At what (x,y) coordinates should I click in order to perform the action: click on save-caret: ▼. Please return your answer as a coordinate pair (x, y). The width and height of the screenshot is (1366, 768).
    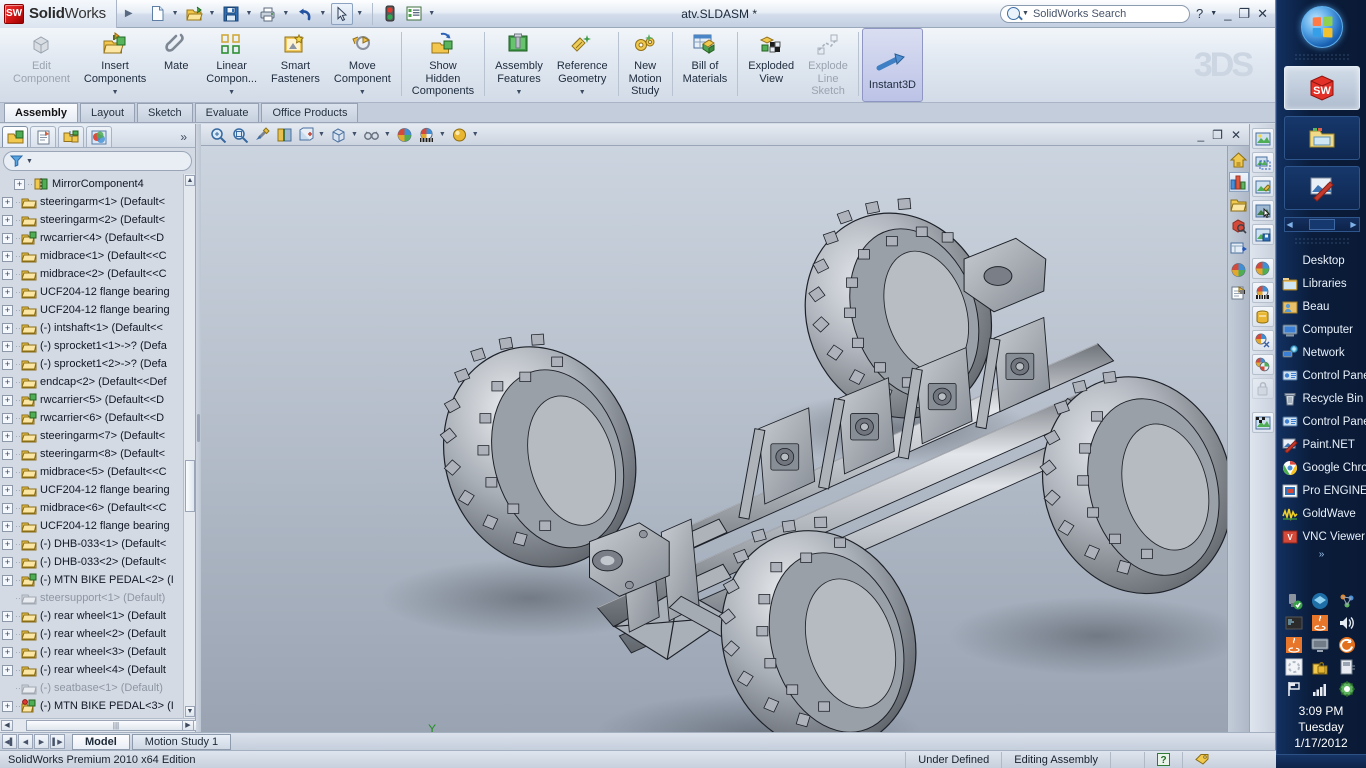
    Looking at the image, I should click on (249, 13).